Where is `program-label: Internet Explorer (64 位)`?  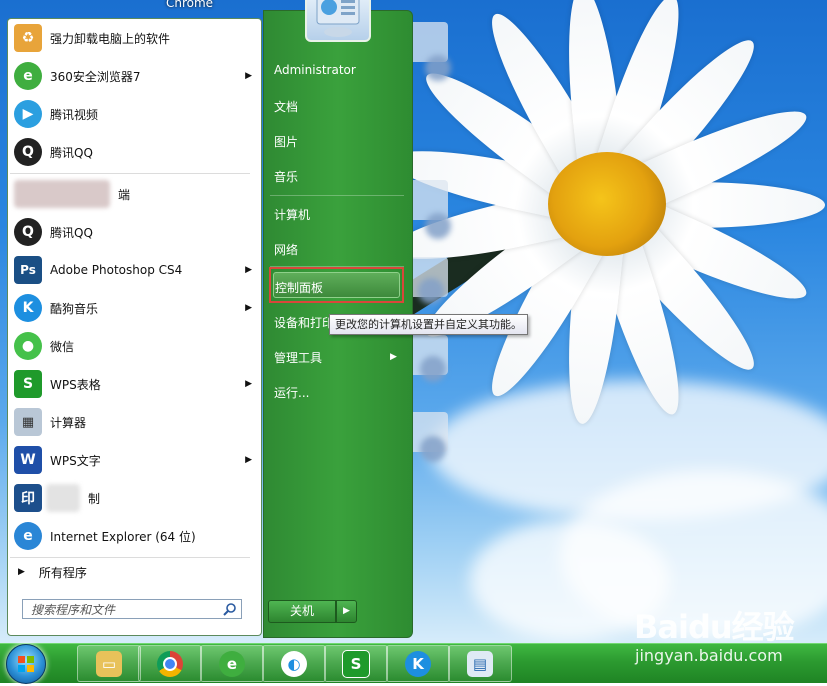 program-label: Internet Explorer (64 位) is located at coordinates (123, 536).